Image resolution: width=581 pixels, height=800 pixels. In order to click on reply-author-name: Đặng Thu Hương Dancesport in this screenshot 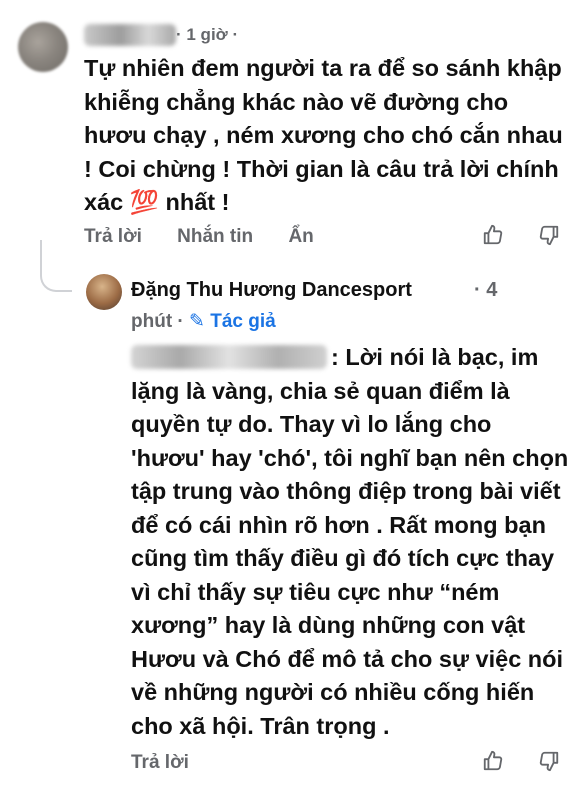, I will do `click(271, 290)`.